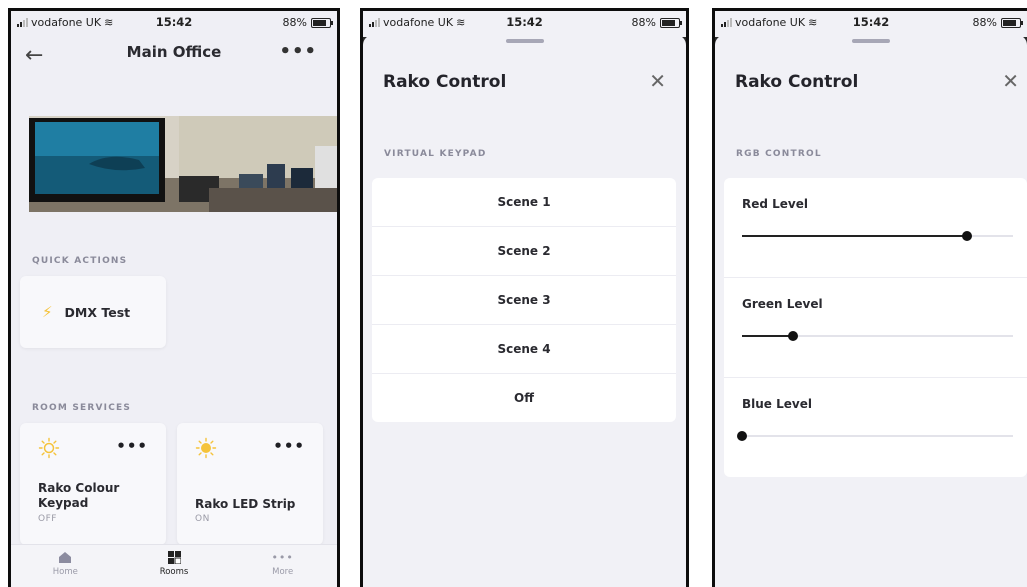  Describe the element at coordinates (779, 154) in the screenshot. I see `rgb-control-label: RGB CONTROL` at that location.